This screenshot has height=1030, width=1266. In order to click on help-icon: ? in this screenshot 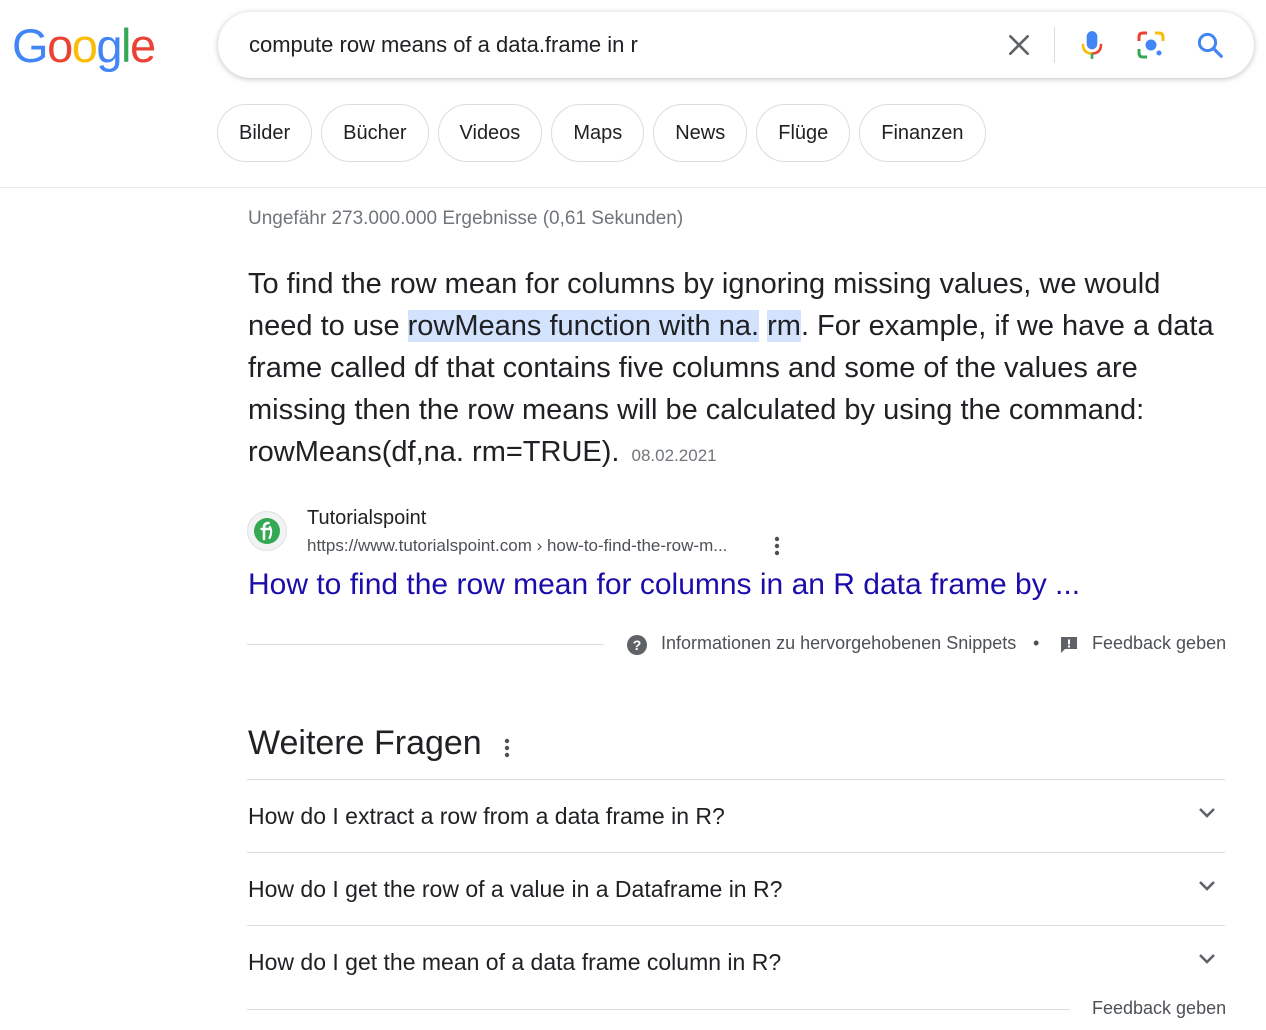, I will do `click(637, 647)`.